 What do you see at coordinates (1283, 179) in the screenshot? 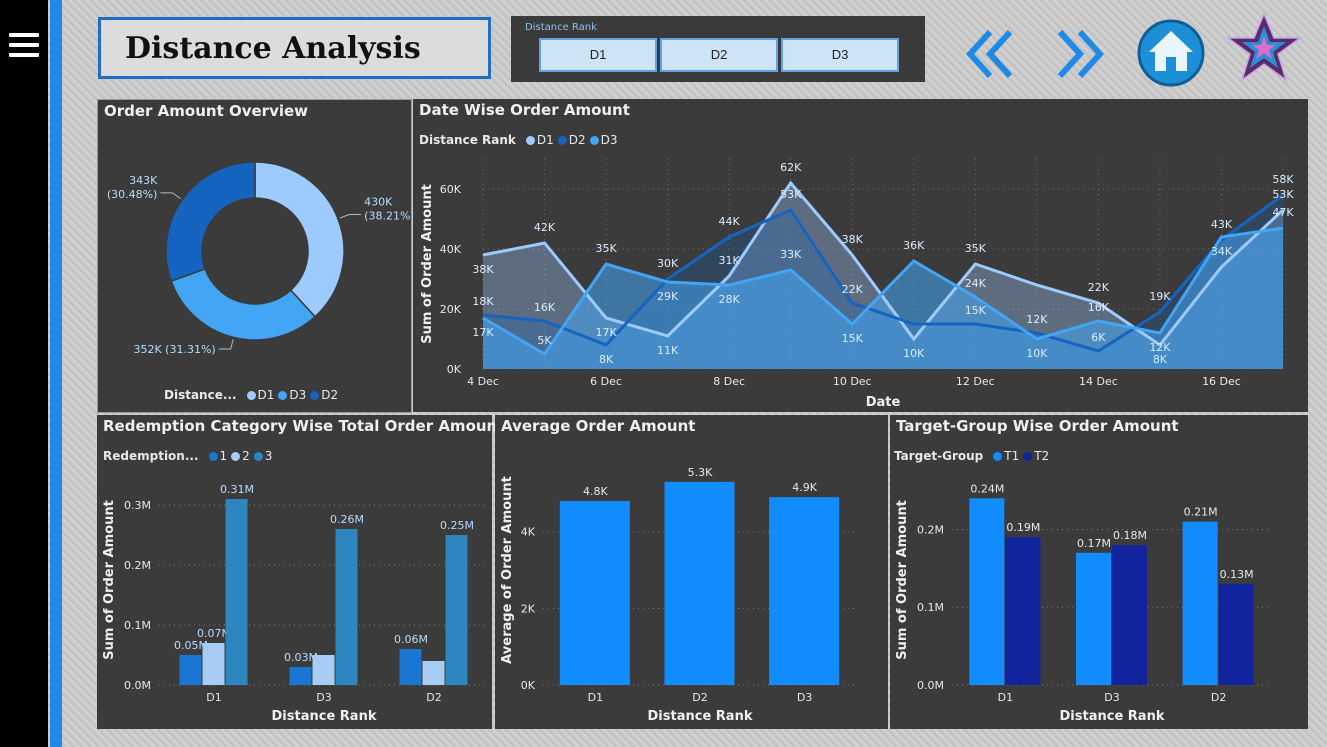
I see `data-label: 58K` at bounding box center [1283, 179].